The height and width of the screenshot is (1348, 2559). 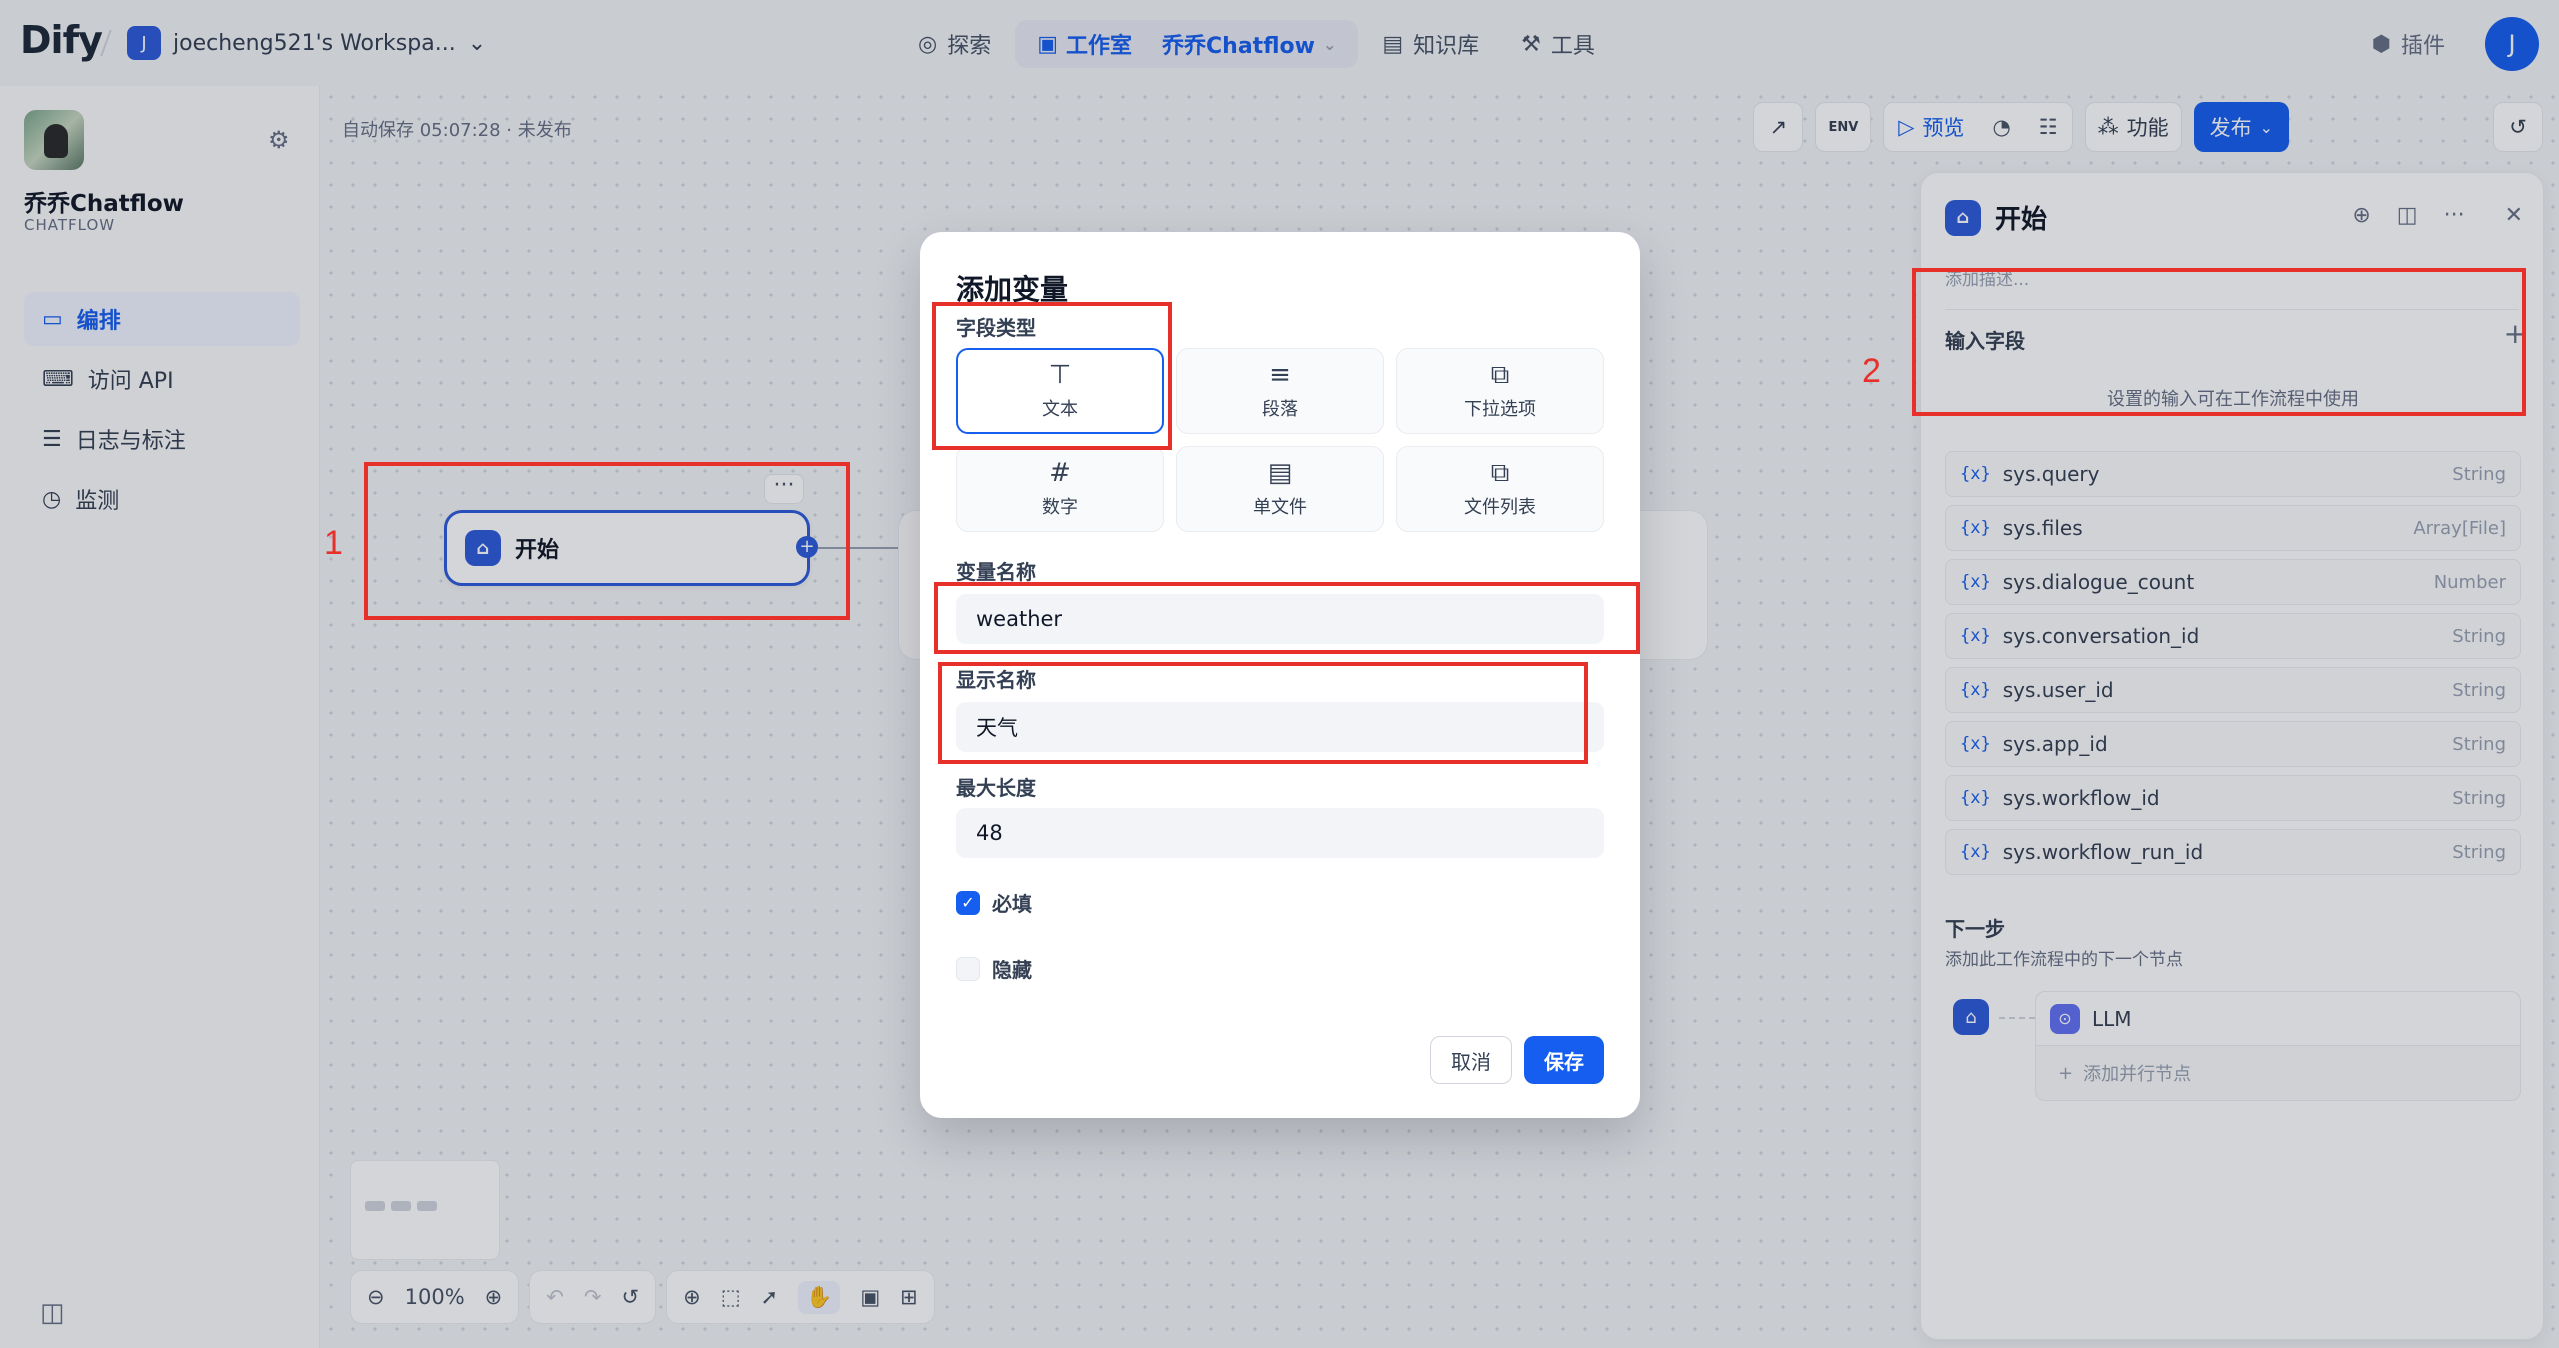 What do you see at coordinates (1060, 473) in the screenshot?
I see `hash-icon: #` at bounding box center [1060, 473].